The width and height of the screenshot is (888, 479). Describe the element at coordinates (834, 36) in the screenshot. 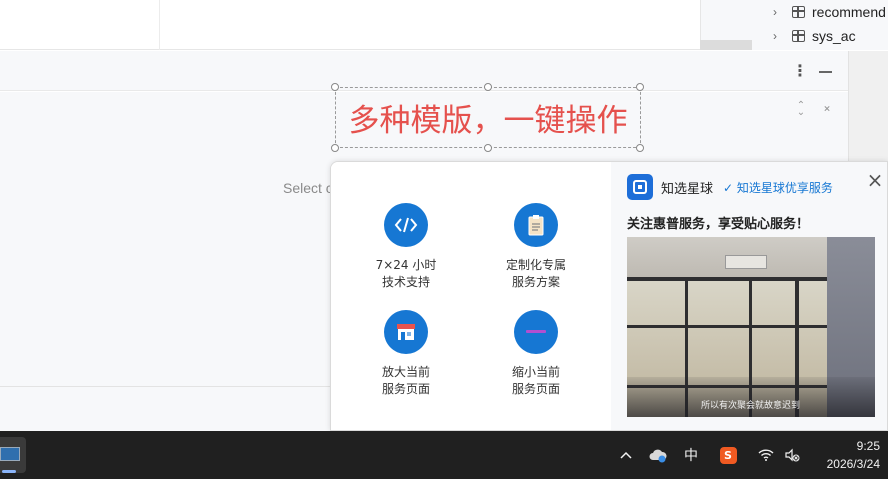

I see `tree-item-label: sys_ac` at that location.